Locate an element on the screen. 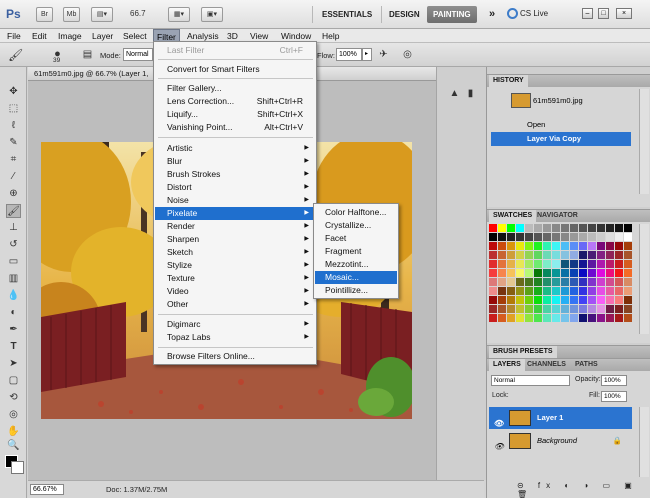  quick-selection-tool-icon: ✎ is located at coordinates (13, 143).